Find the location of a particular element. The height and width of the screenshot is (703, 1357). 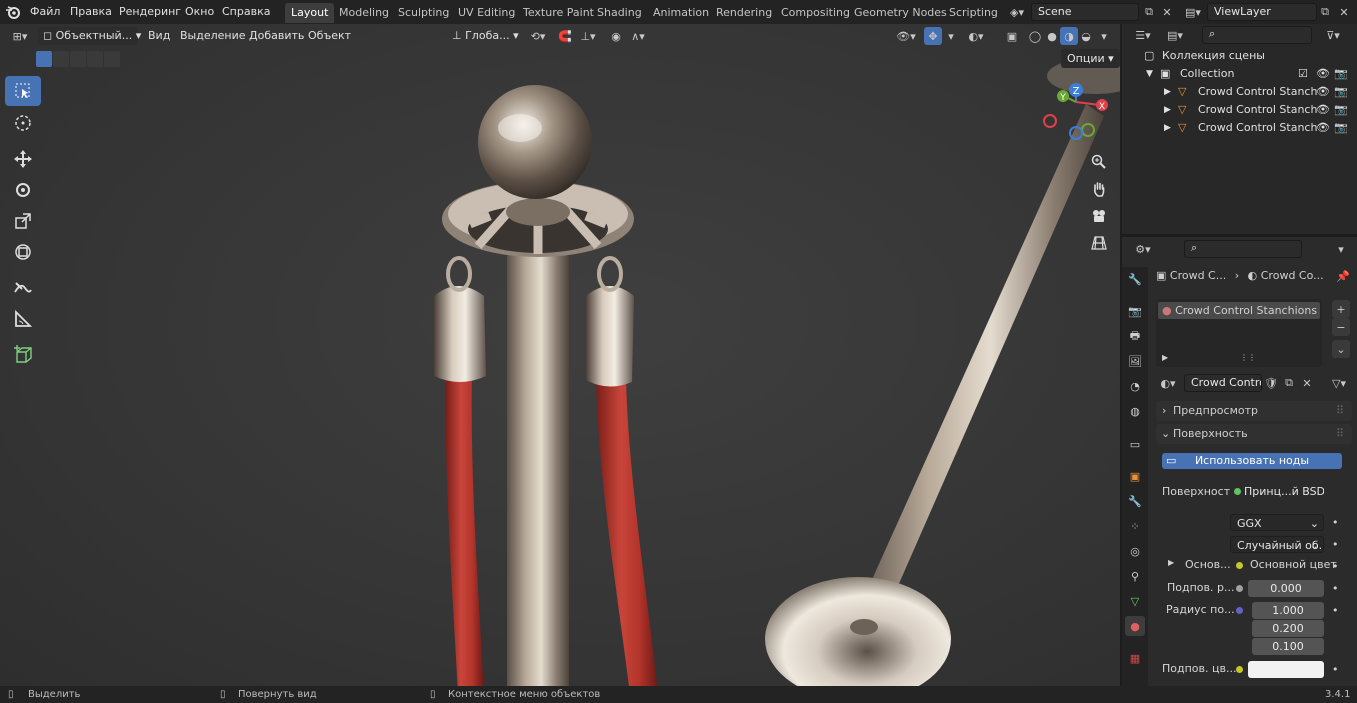

delete-view-layer-icon: ✕ is located at coordinates (1344, 12).